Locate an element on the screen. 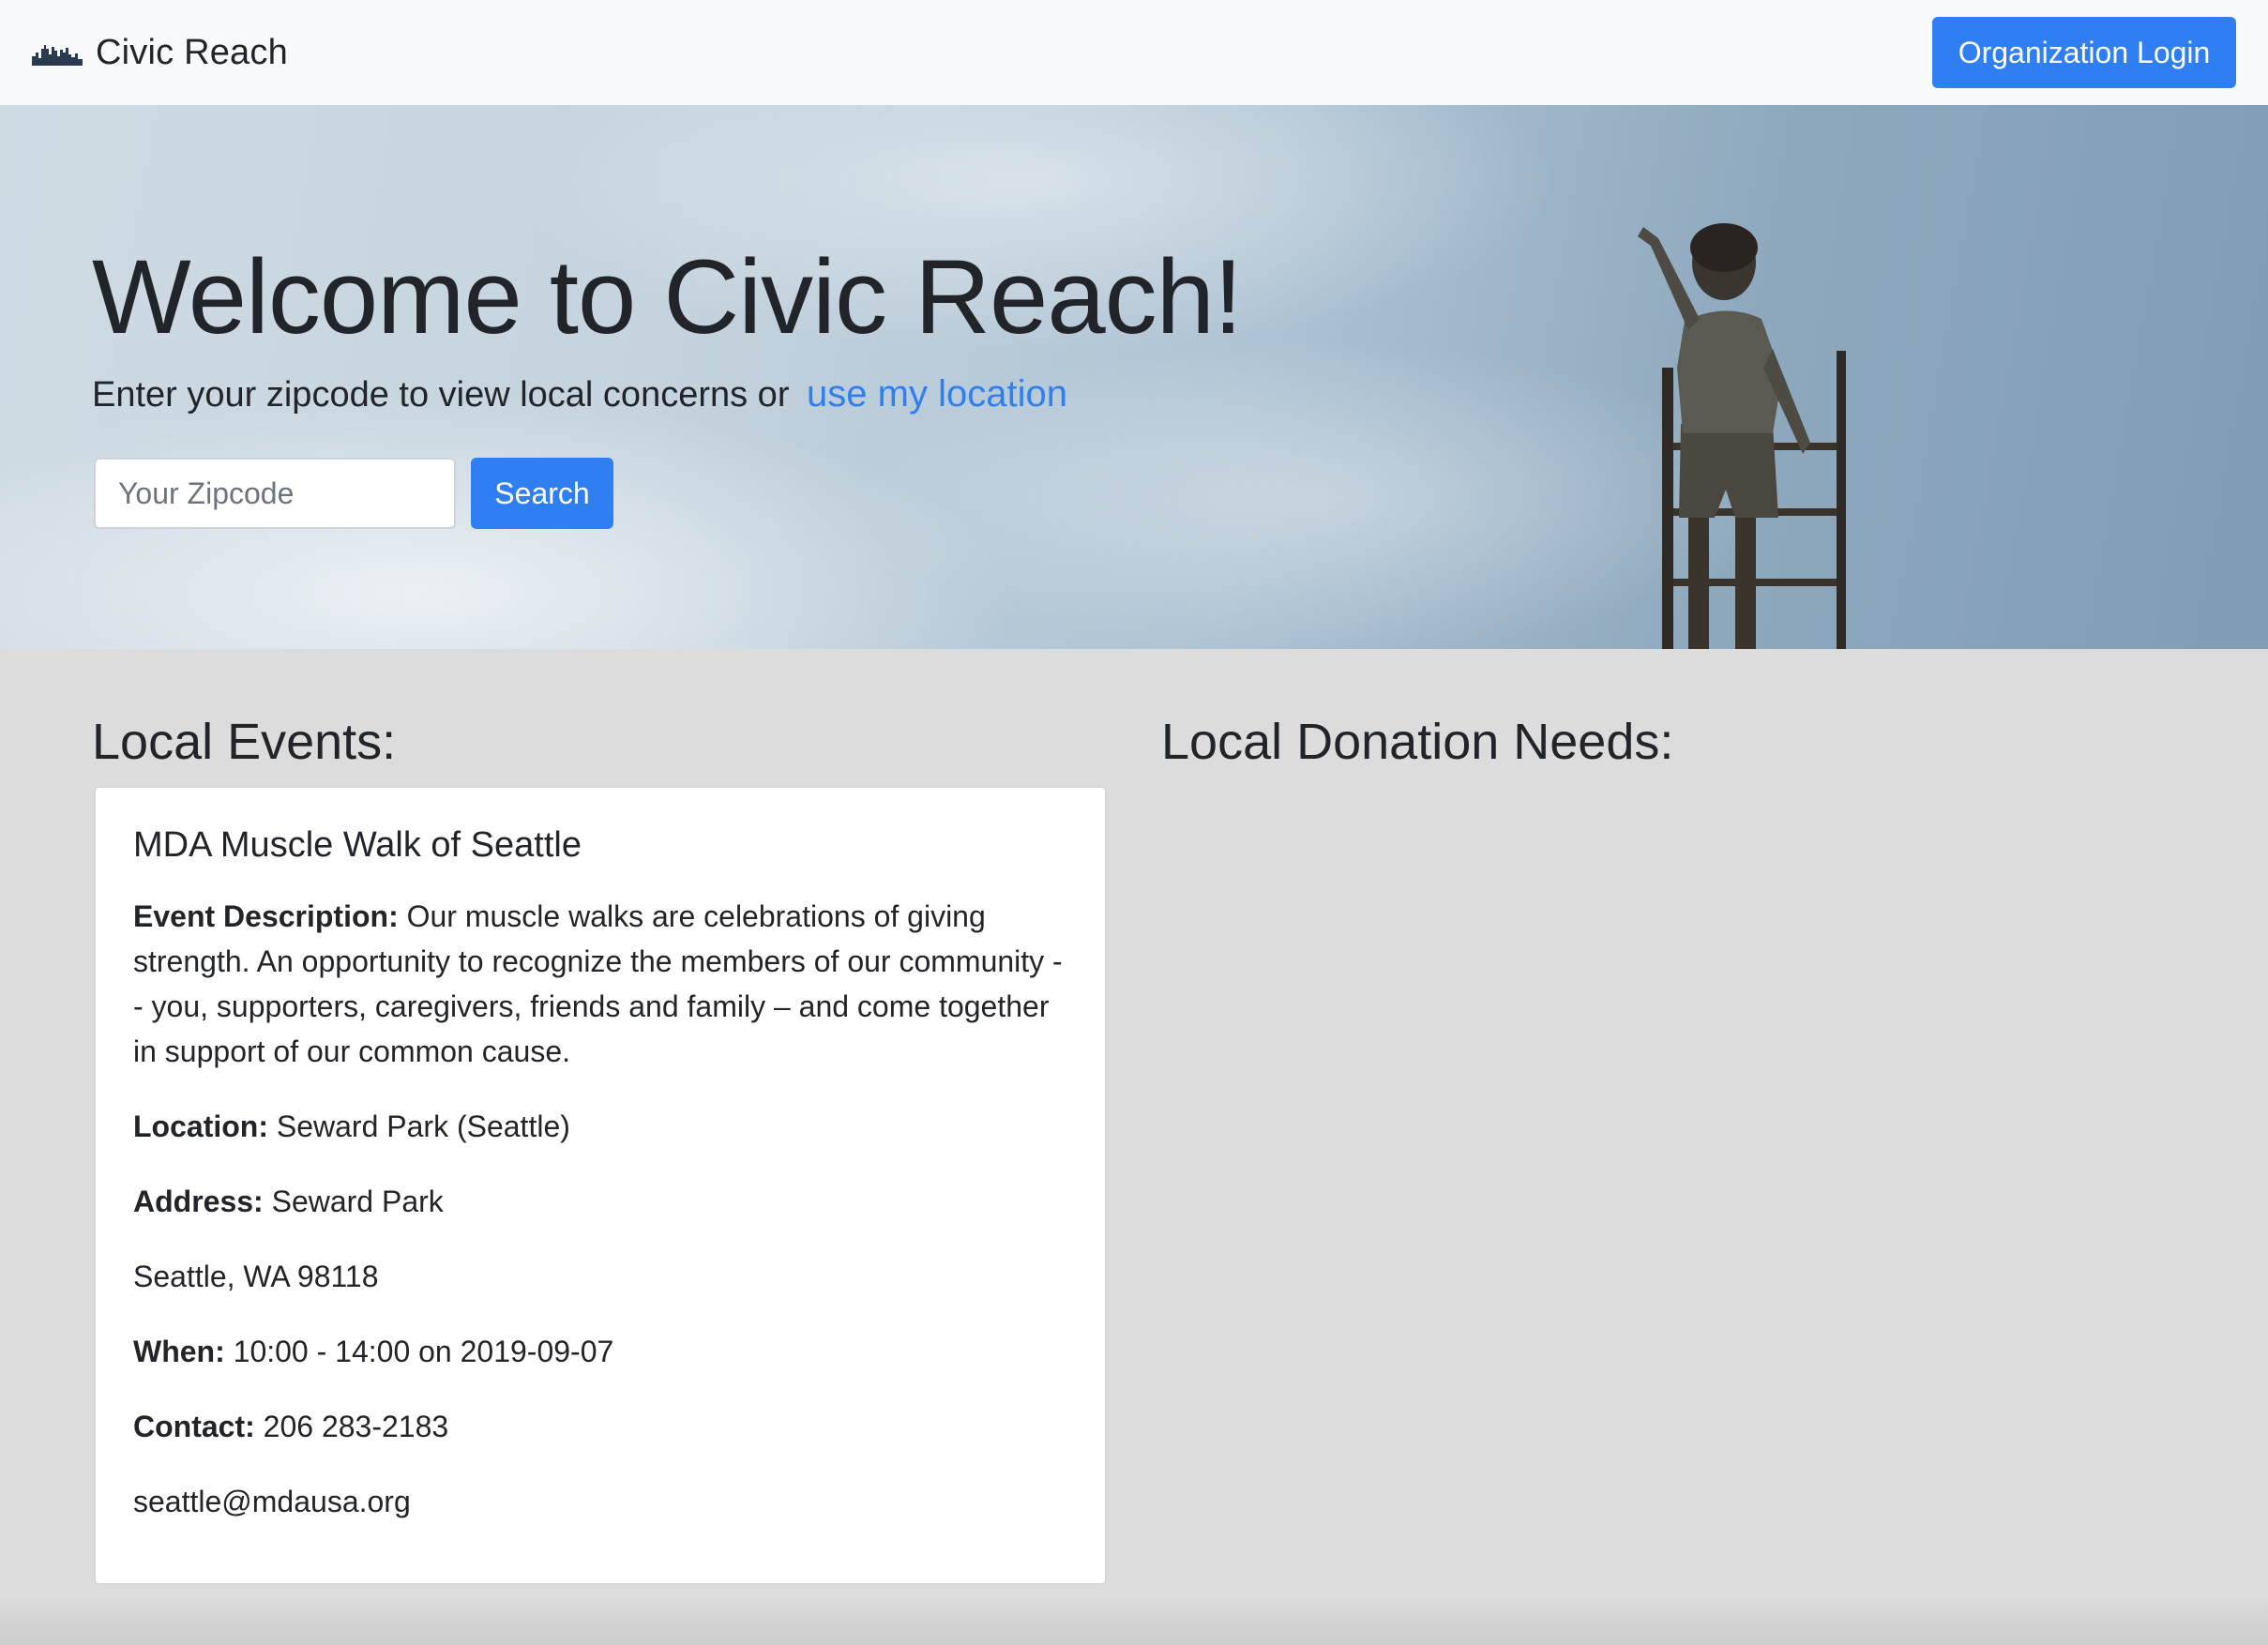 This screenshot has width=2268, height=1645. event-address: Address: Seward Park is located at coordinates (600, 1201).